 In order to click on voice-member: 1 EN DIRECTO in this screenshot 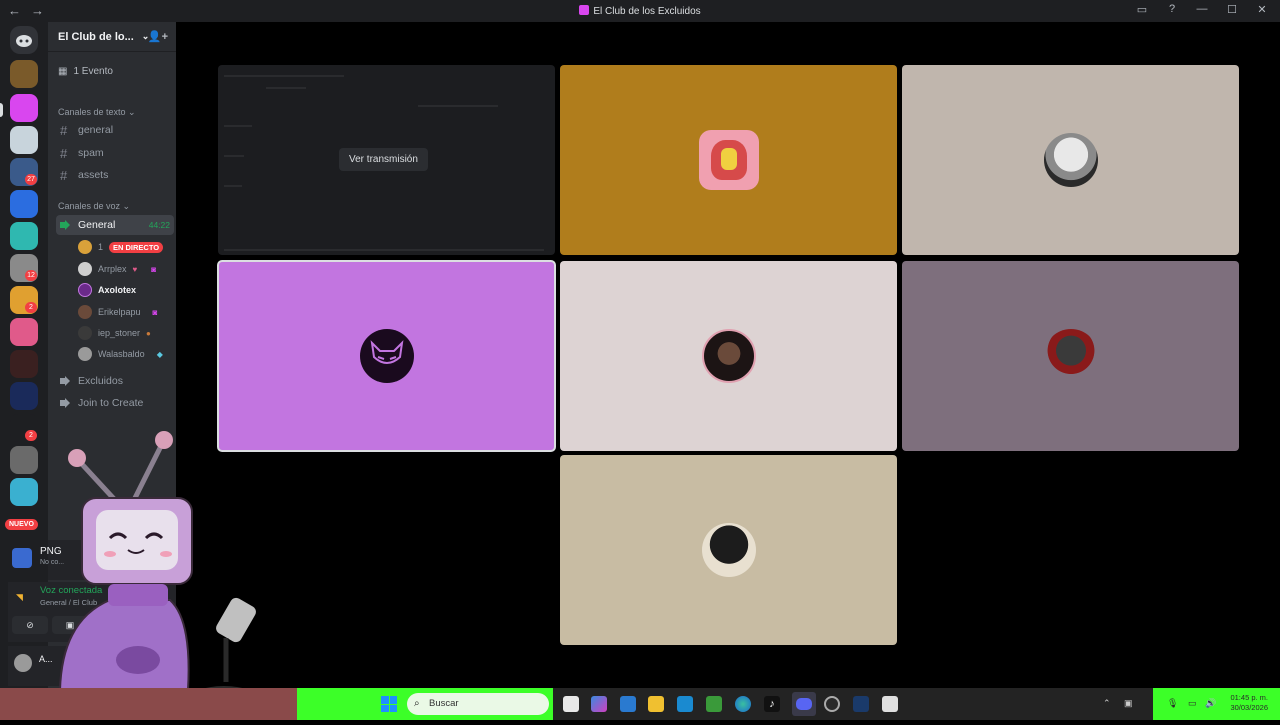, I will do `click(121, 247)`.